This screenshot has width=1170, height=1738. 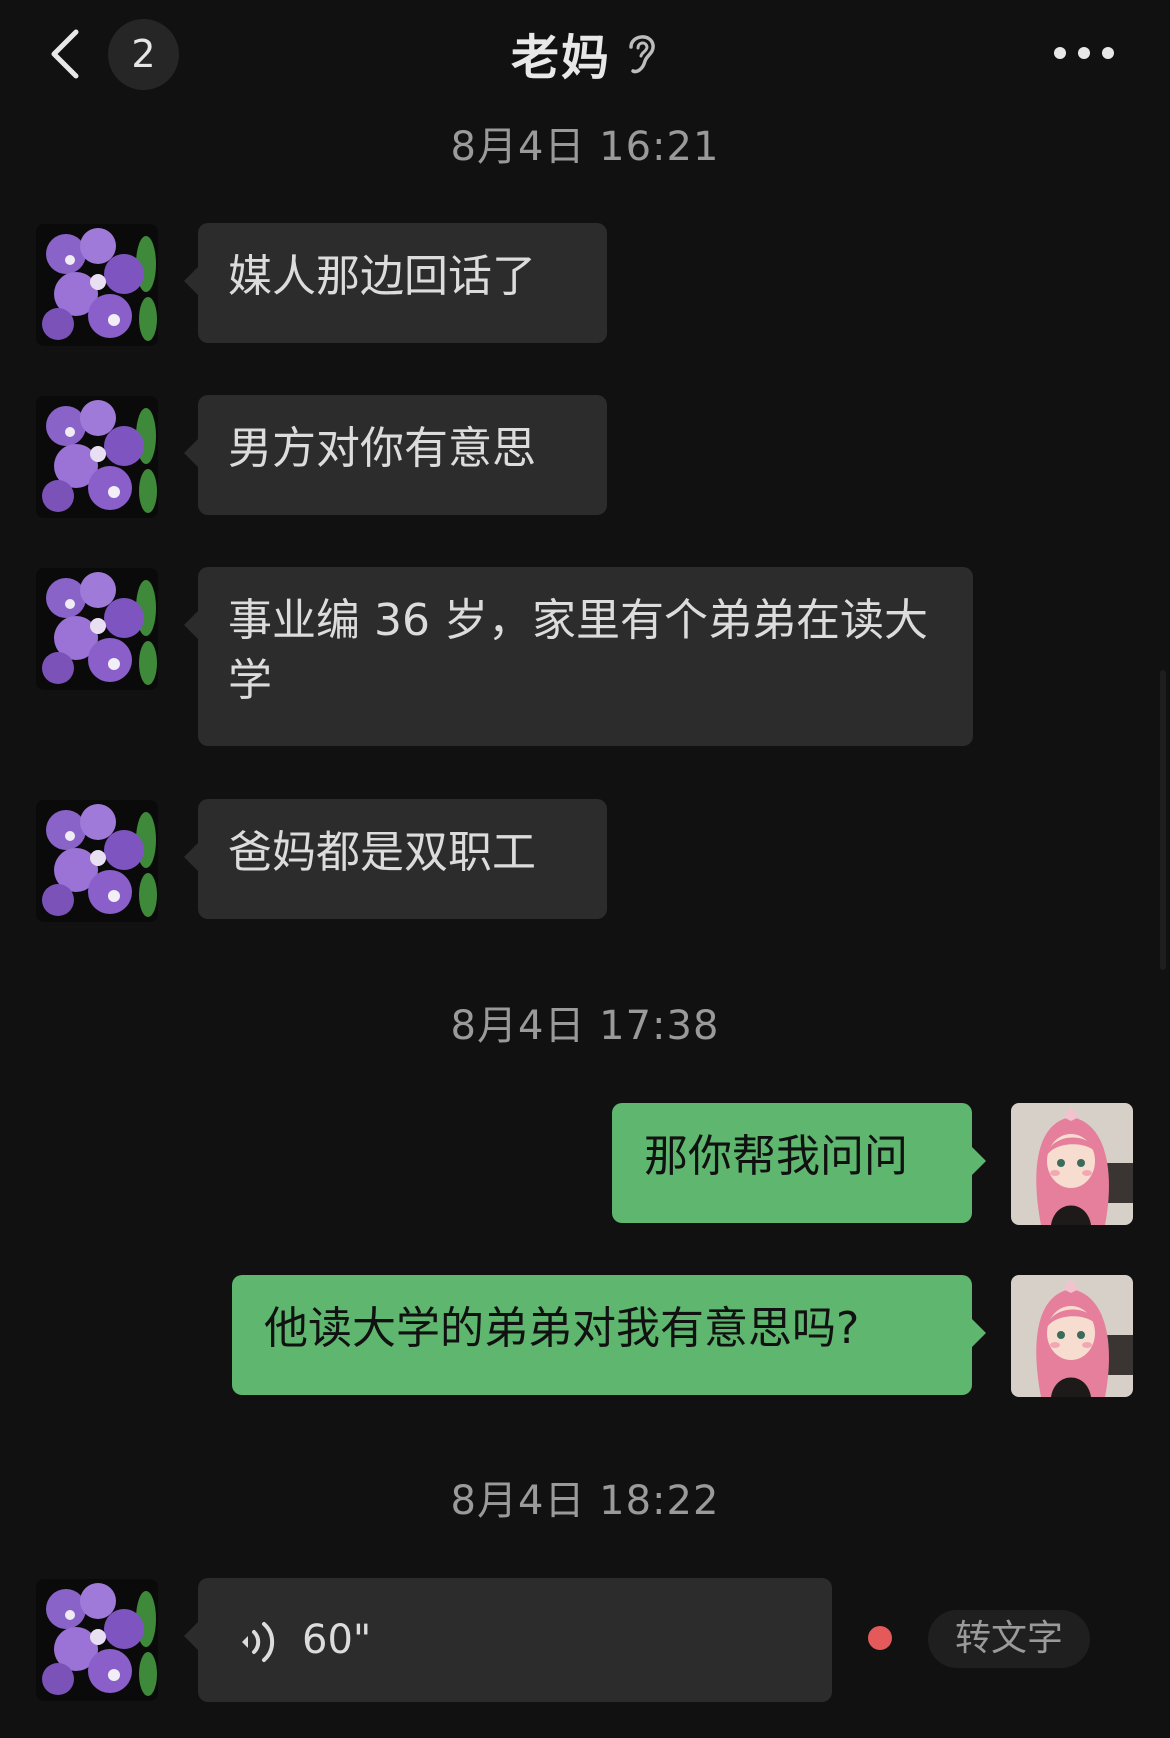 I want to click on message-bubble-incoming: 媒人那边回话了, so click(x=395, y=283).